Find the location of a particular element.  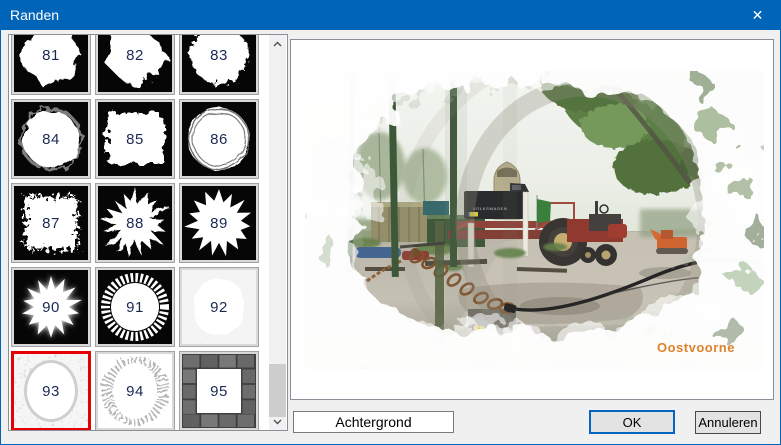

thumbnail-number: 90 is located at coordinates (51, 307).